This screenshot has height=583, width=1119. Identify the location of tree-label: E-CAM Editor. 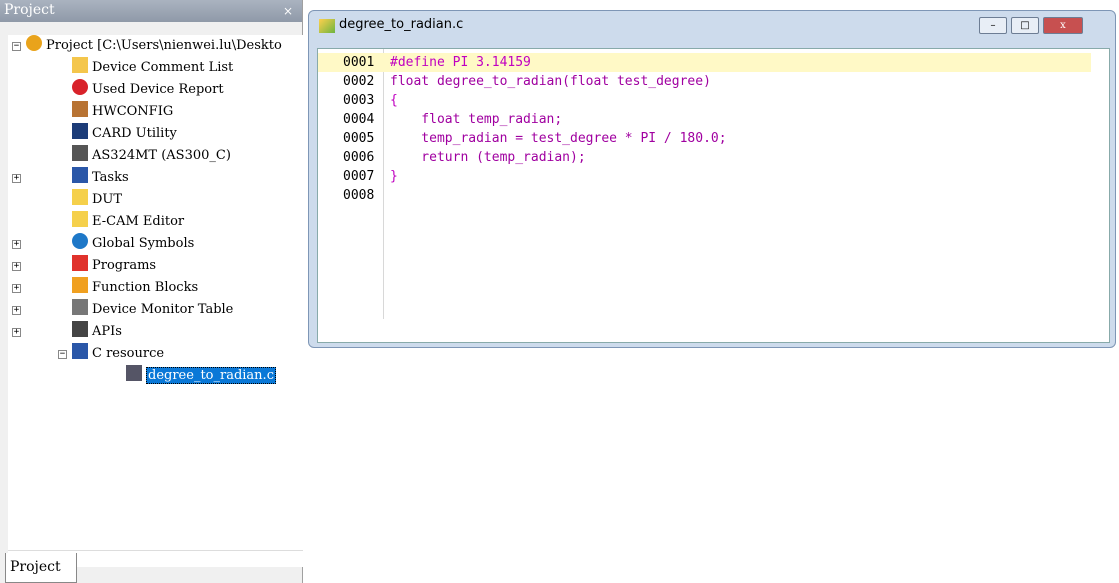
(138, 221).